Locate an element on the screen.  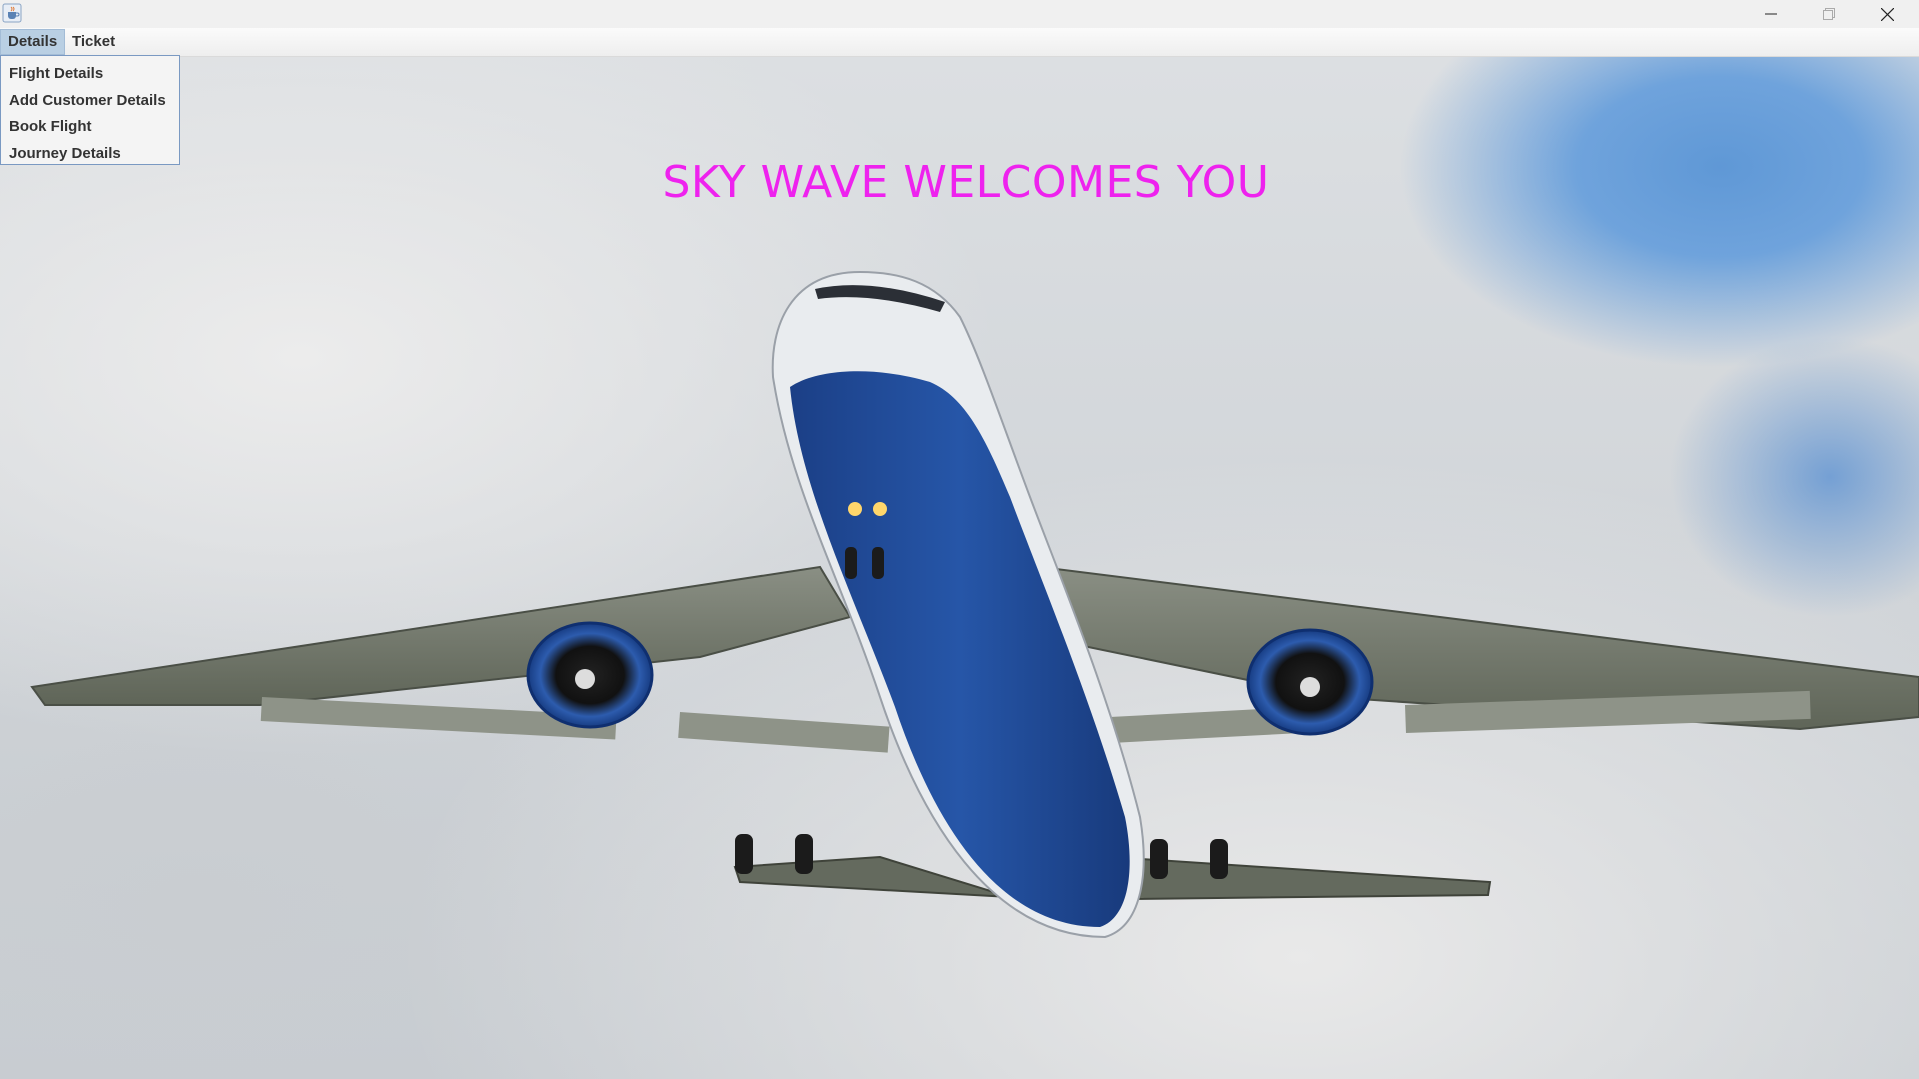
menu-item-flight-details: Flight Details is located at coordinates (90, 74).